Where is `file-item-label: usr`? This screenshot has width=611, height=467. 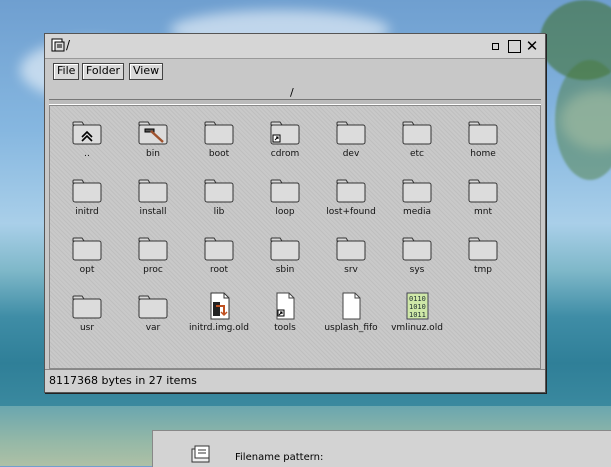
file-item-label: usr is located at coordinates (87, 328).